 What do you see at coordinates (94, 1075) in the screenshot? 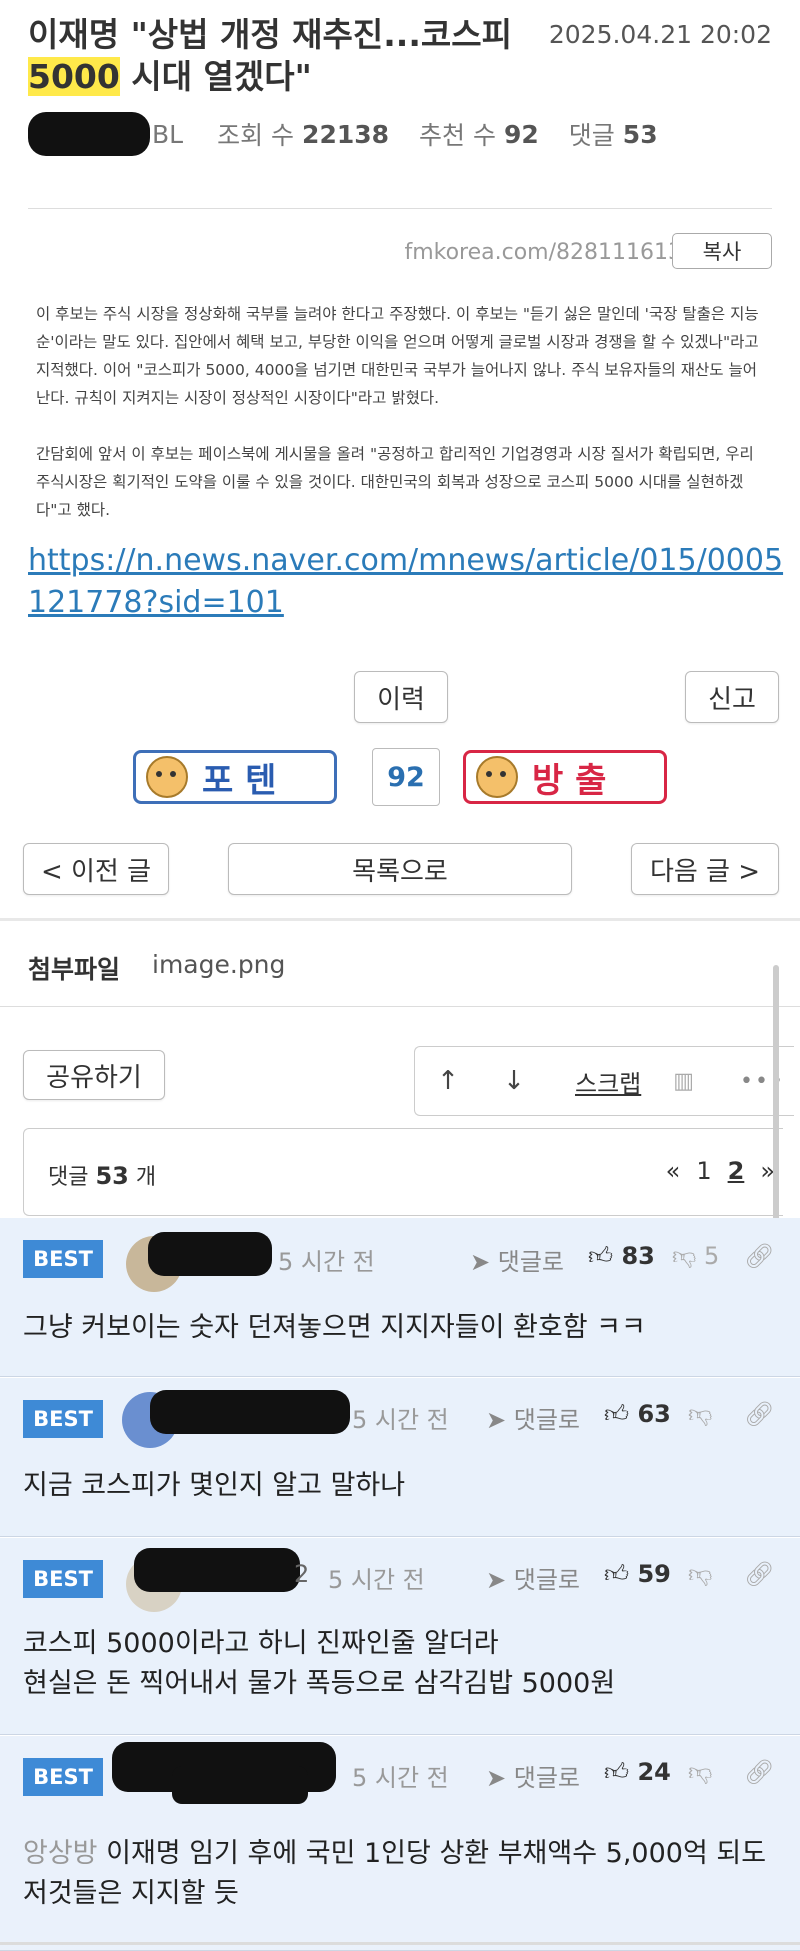
I see `share-button: 공유하기` at bounding box center [94, 1075].